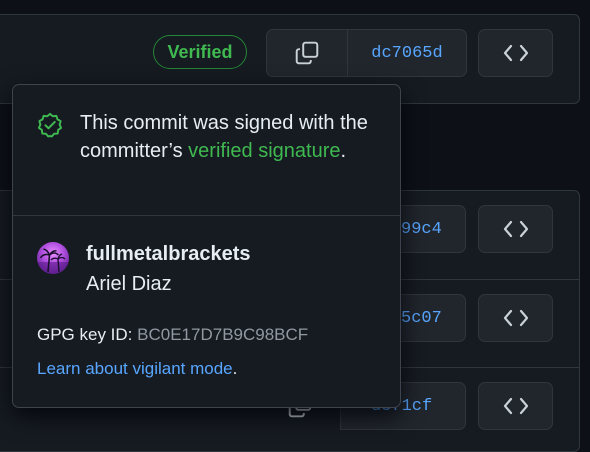  Describe the element at coordinates (223, 334) in the screenshot. I see `gpg-key-value: BC0E17D7B9C98BCF` at that location.